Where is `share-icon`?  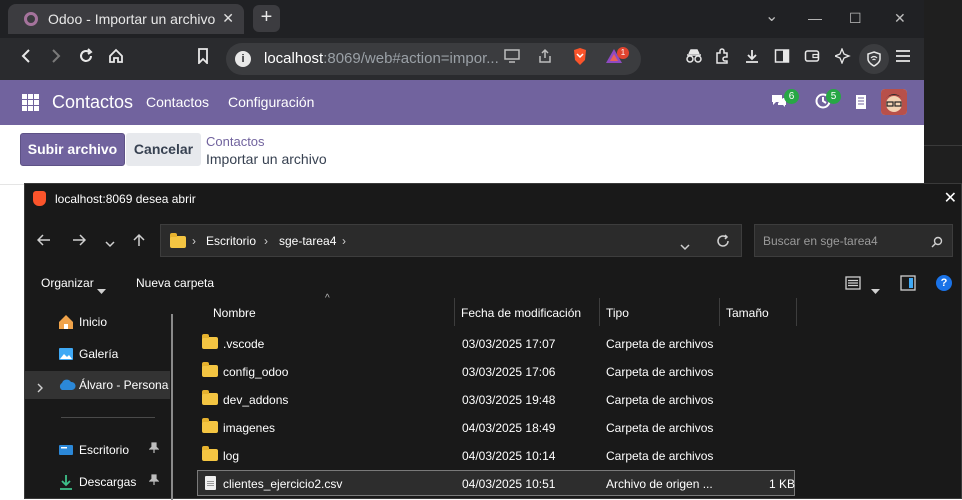
share-icon is located at coordinates (545, 59).